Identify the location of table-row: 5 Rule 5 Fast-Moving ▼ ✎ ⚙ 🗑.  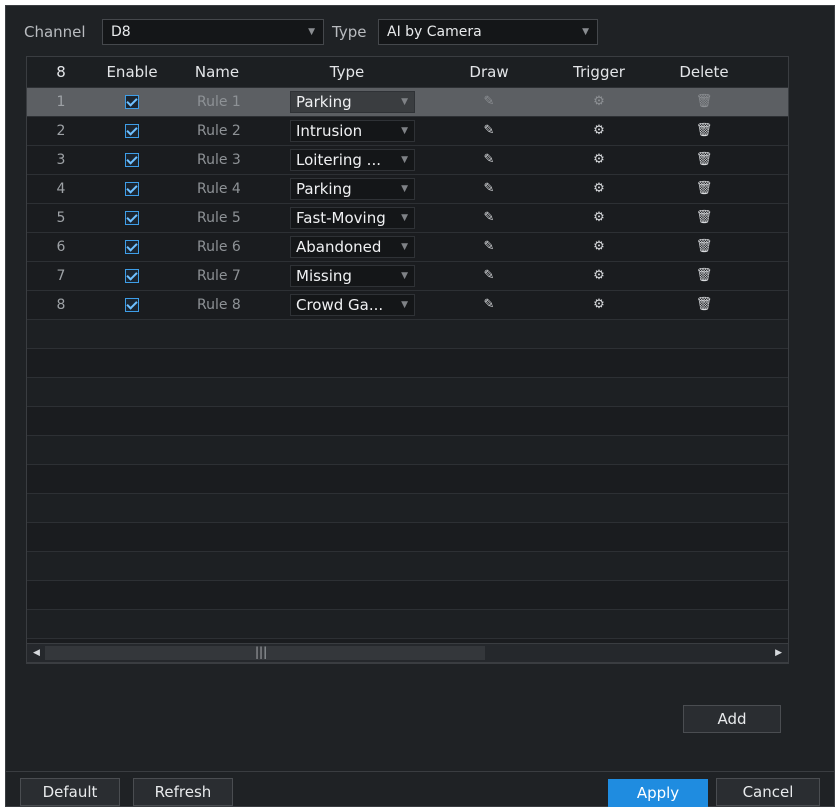
(407, 217).